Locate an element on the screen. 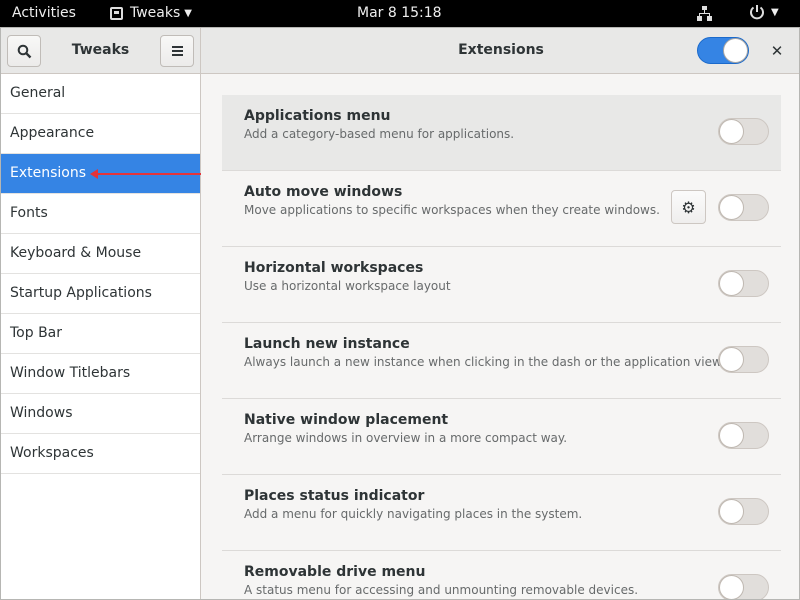 This screenshot has height=600, width=800. extension-settings-button: ⚙ is located at coordinates (688, 207).